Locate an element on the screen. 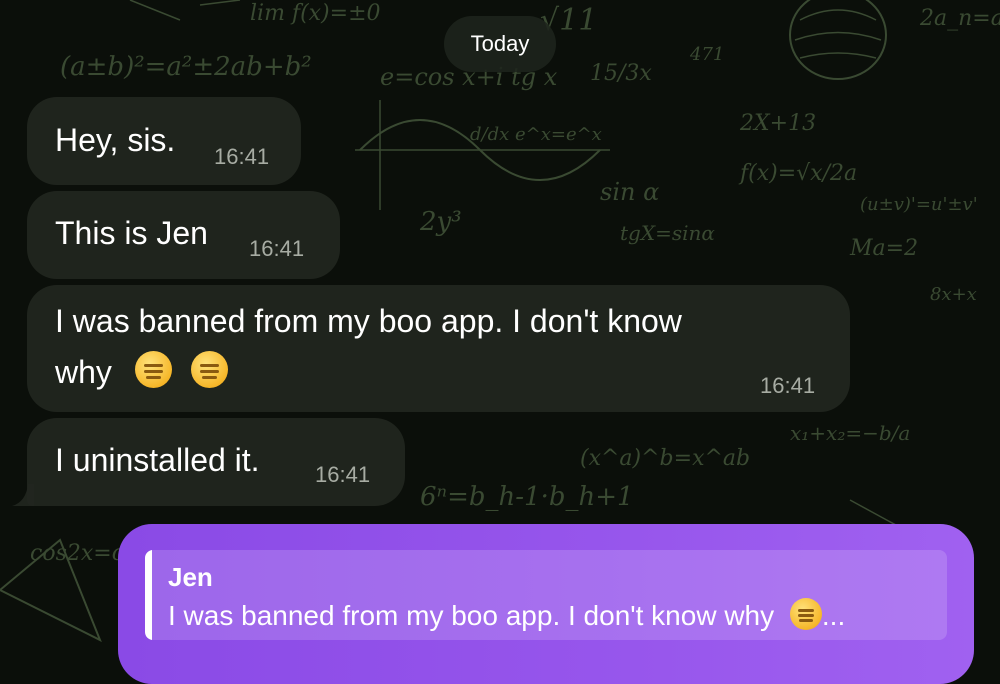 This screenshot has height=684, width=1000. math-doodle-text: d/dx e^x=e^x is located at coordinates (536, 134).